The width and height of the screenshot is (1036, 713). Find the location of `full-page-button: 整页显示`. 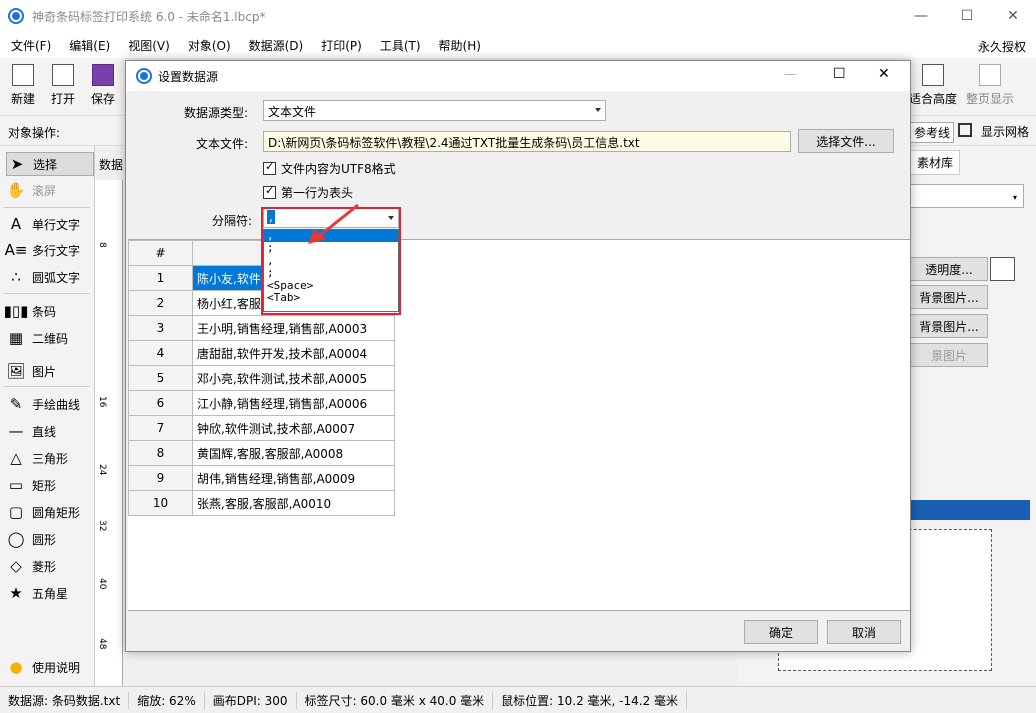

full-page-button: 整页显示 is located at coordinates (990, 84).